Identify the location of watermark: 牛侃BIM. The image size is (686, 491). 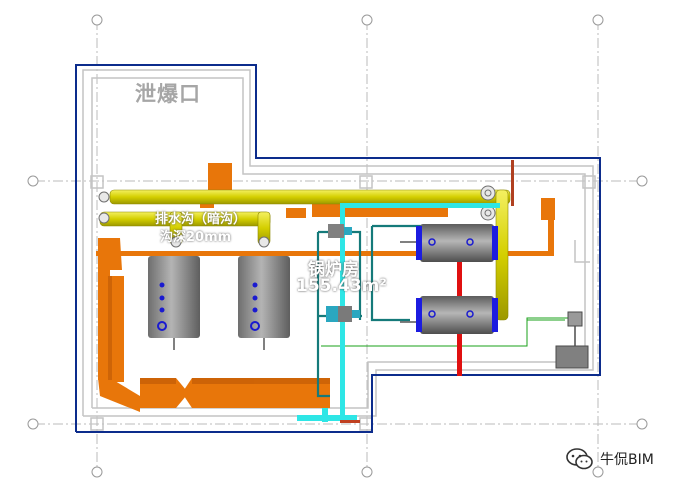
(610, 459).